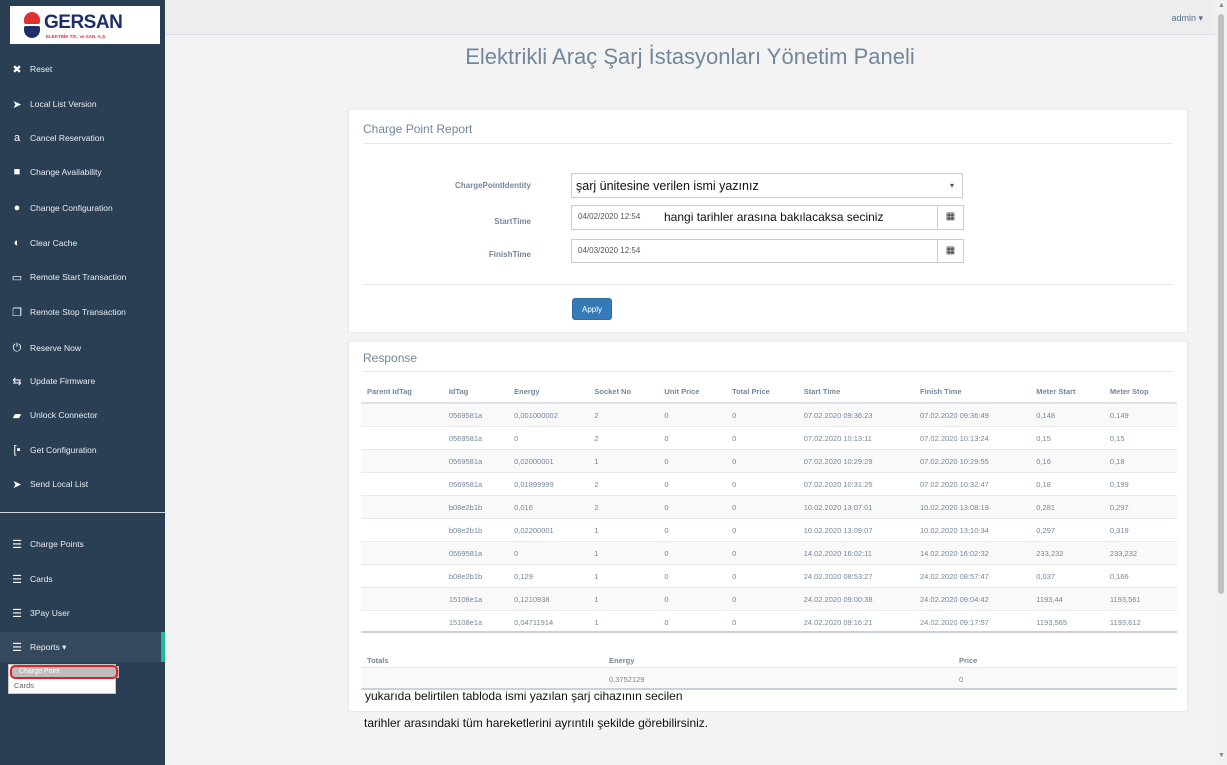 The width and height of the screenshot is (1227, 765). Describe the element at coordinates (754, 251) in the screenshot. I see `finish-time-input: 04/03/2020 12:54` at that location.